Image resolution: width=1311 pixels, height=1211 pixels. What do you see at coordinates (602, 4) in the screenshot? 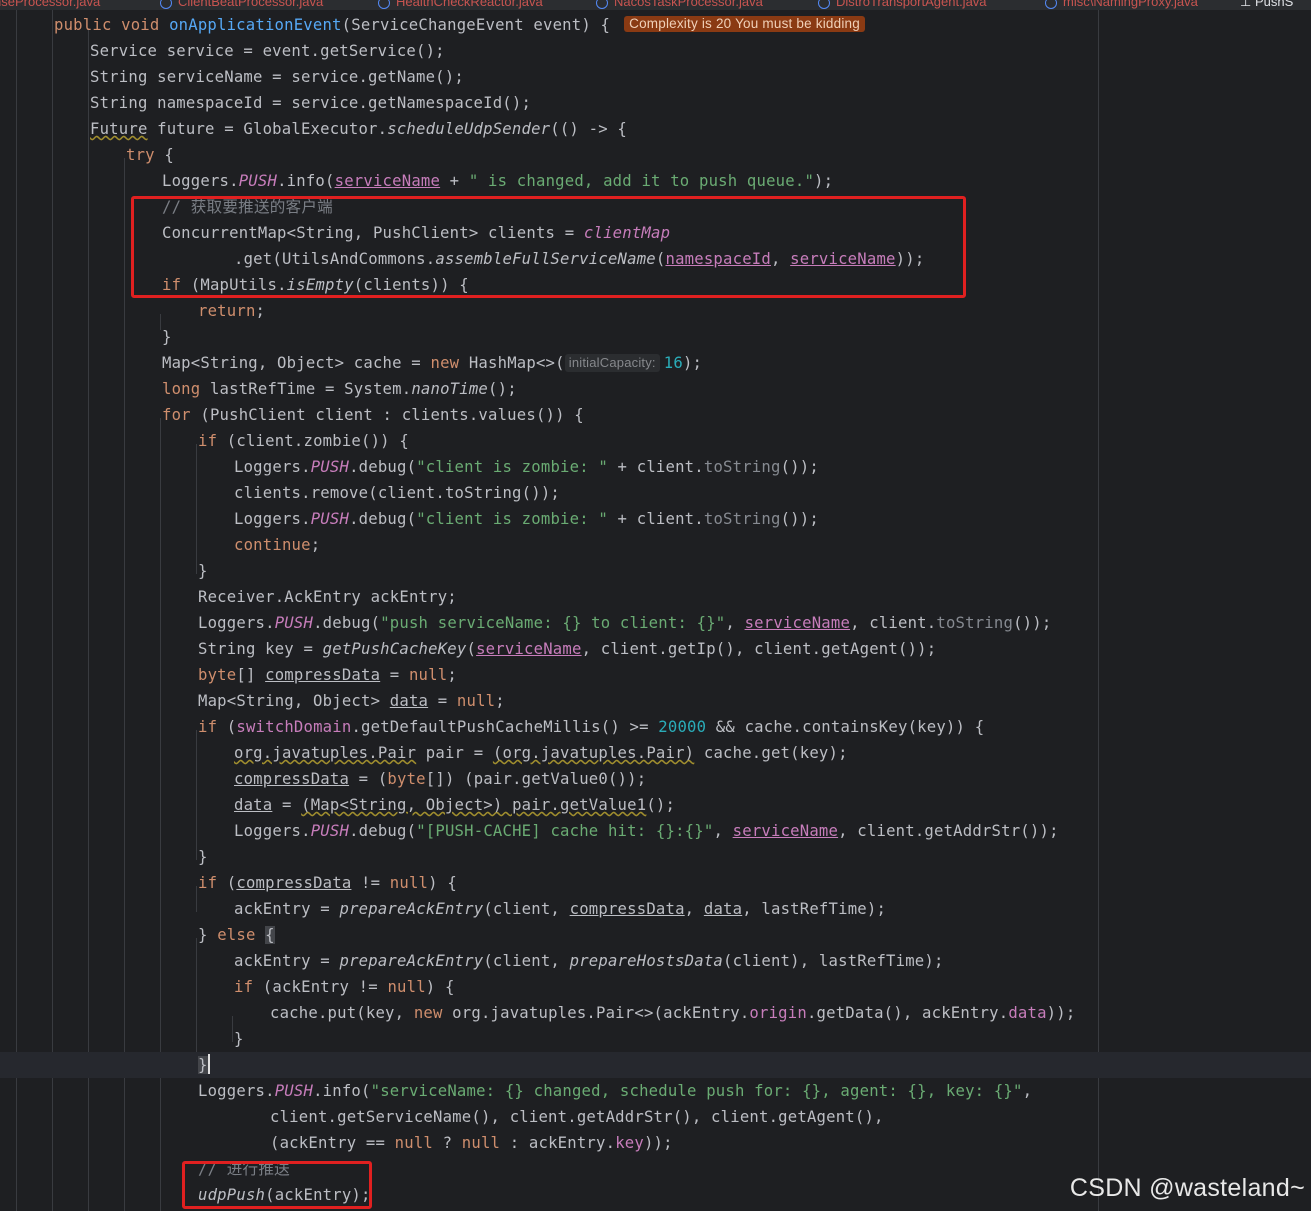
I see `interface-icon` at bounding box center [602, 4].